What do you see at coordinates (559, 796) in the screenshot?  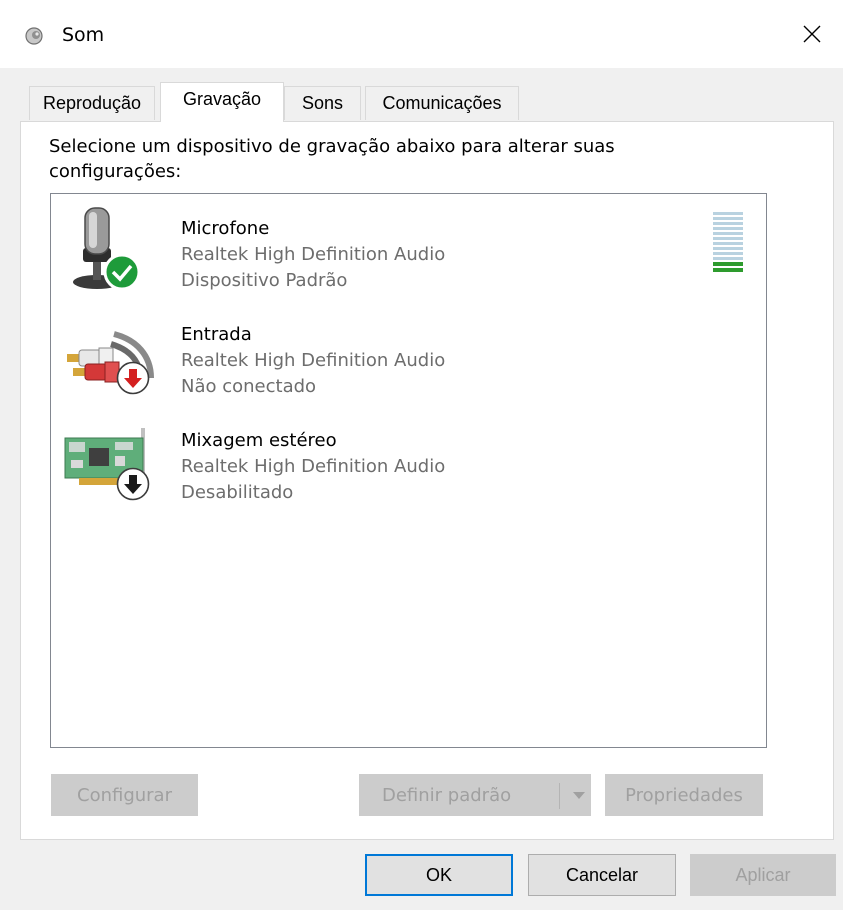 I see `split-divider` at bounding box center [559, 796].